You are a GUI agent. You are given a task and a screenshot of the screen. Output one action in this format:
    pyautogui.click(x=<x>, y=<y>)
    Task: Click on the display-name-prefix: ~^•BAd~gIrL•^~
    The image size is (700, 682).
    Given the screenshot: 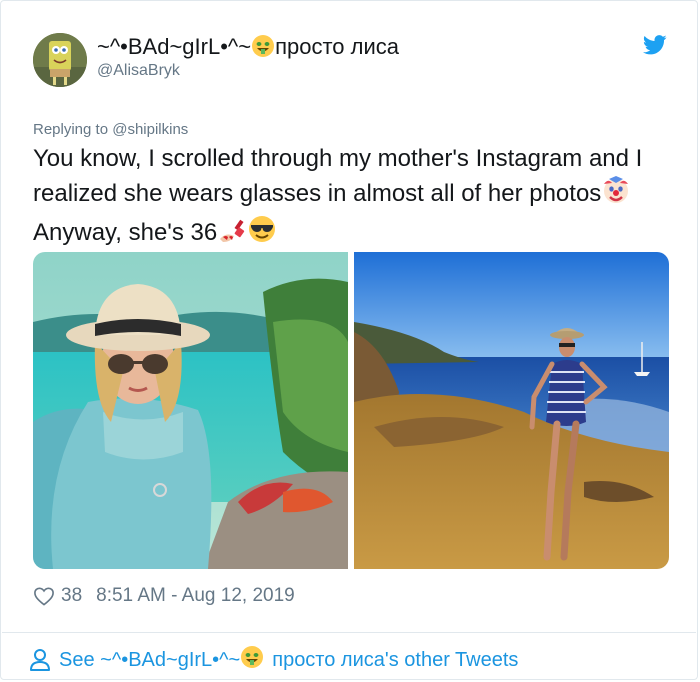 What is the action you would take?
    pyautogui.click(x=174, y=46)
    